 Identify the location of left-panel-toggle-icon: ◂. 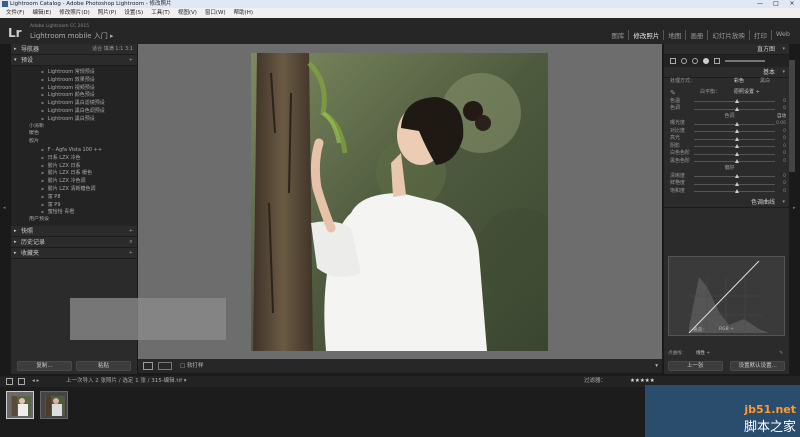
(4, 208).